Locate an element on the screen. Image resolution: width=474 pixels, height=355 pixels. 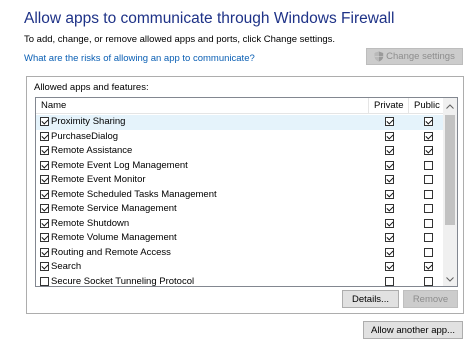
table-row: Secure Socket Tunneling Protocol is located at coordinates (240, 281).